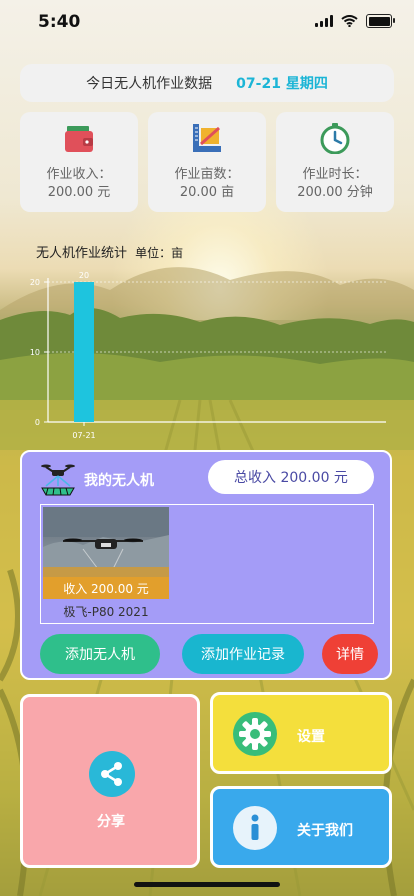 Image resolution: width=414 pixels, height=896 pixels. I want to click on header-title: 今日无人机作业数据, so click(149, 84).